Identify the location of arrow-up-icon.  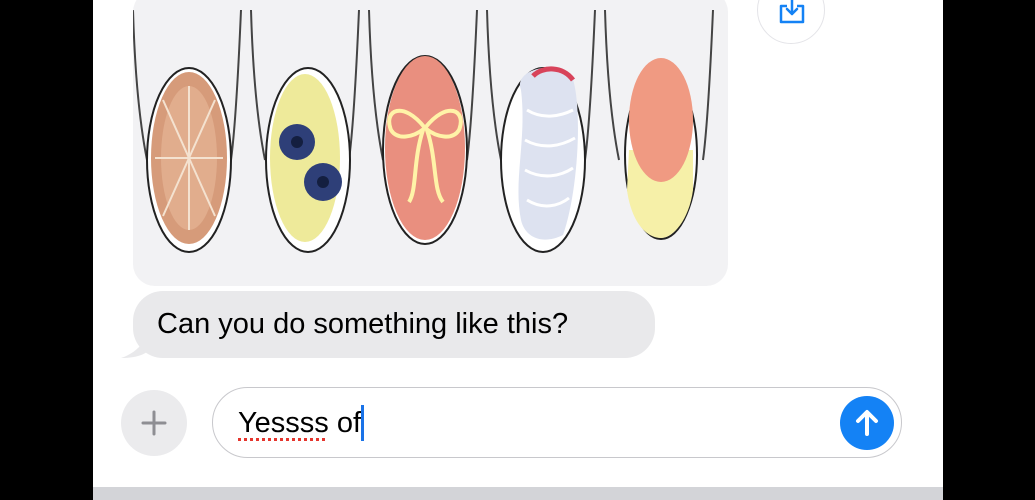
(867, 423).